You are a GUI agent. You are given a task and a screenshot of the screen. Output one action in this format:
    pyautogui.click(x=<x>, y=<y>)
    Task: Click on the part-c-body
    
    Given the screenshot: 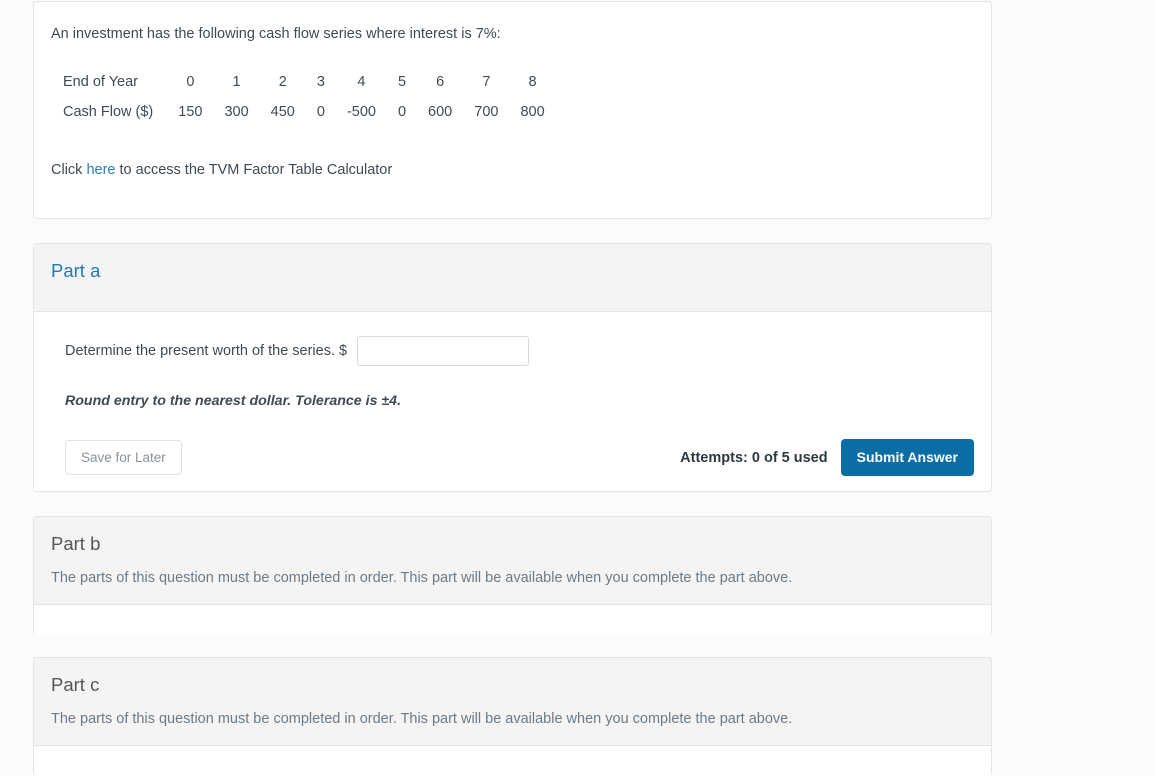 What is the action you would take?
    pyautogui.click(x=512, y=761)
    